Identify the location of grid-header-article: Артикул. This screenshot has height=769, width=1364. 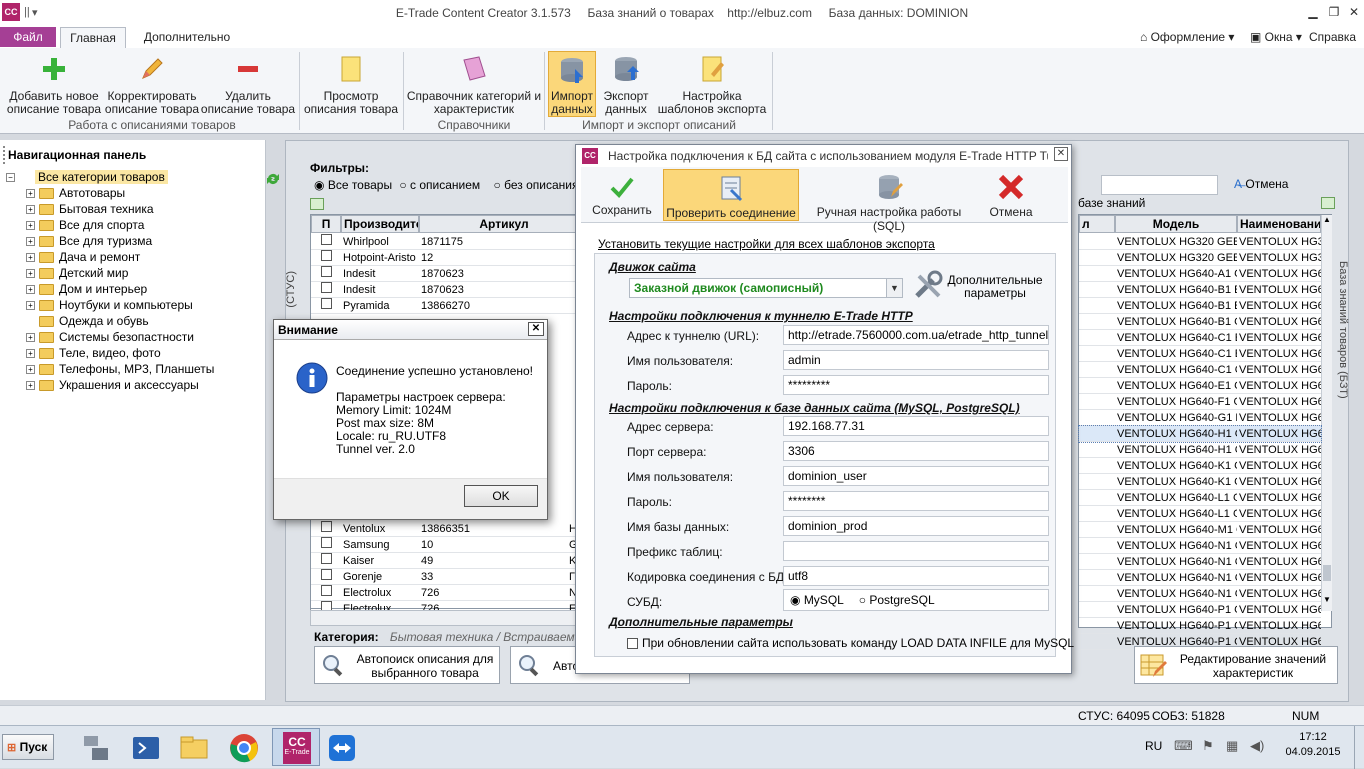
(504, 224).